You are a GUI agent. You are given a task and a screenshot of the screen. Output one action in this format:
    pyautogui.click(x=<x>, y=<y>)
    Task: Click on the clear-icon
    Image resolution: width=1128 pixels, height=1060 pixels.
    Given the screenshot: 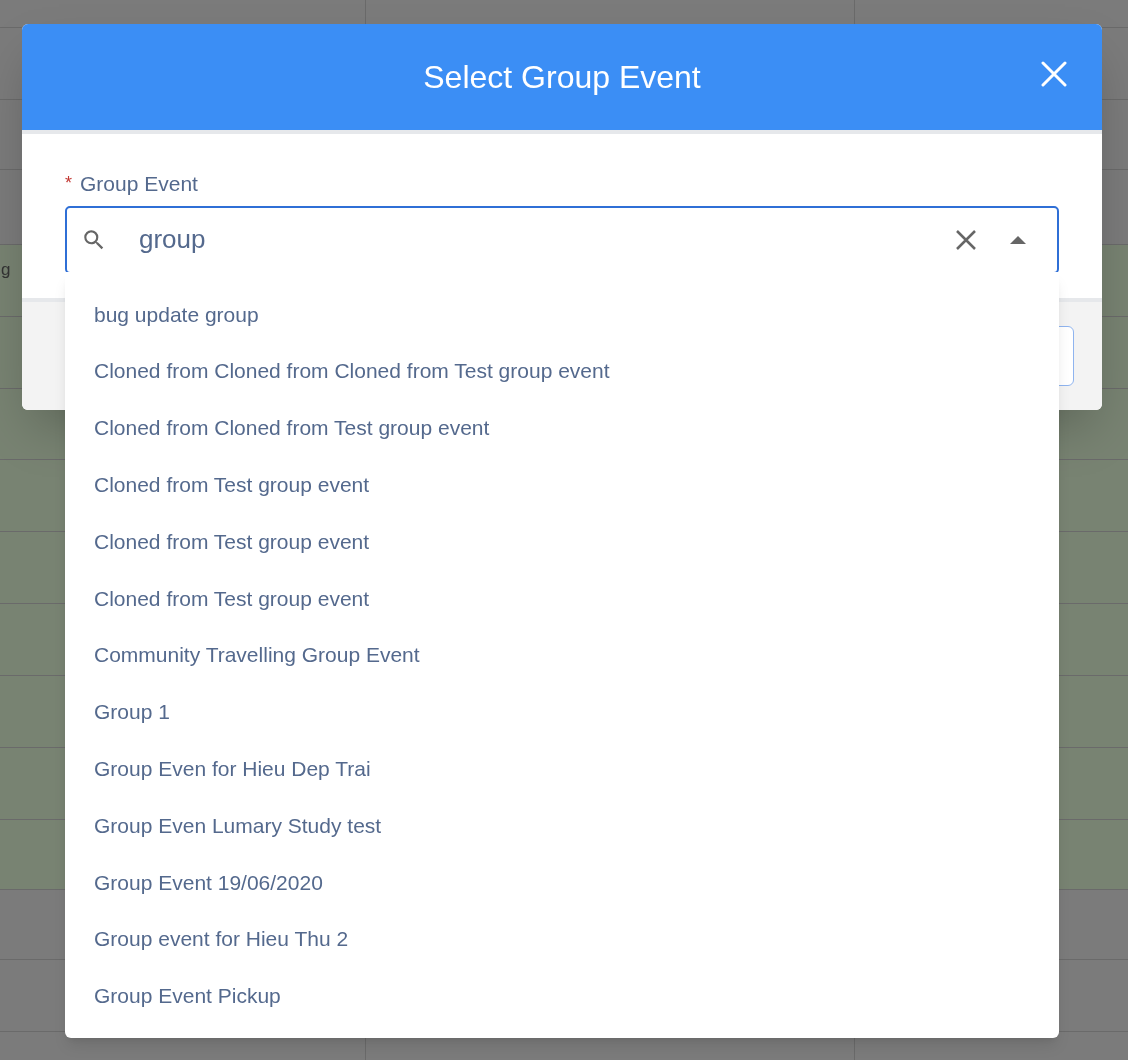 What is the action you would take?
    pyautogui.click(x=966, y=239)
    